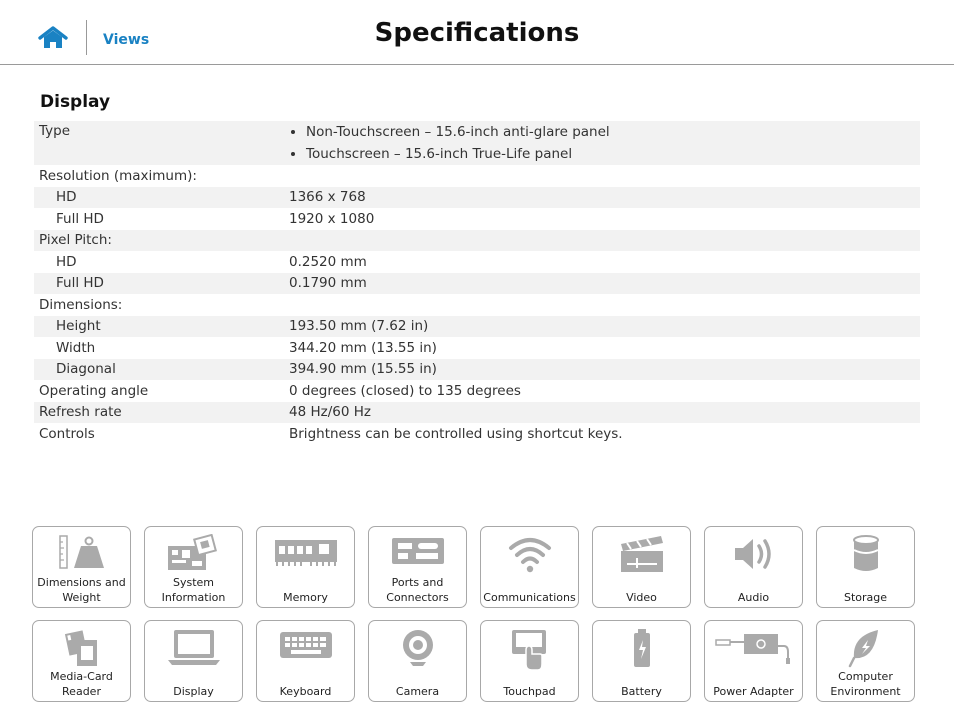  I want to click on table-row: Full HD 0.1790 mm, so click(477, 283).